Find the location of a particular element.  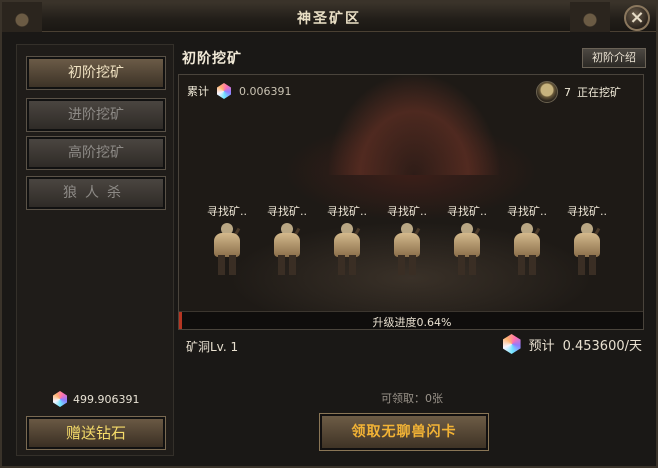

forecast-value: 0.453600/天 is located at coordinates (602, 346).